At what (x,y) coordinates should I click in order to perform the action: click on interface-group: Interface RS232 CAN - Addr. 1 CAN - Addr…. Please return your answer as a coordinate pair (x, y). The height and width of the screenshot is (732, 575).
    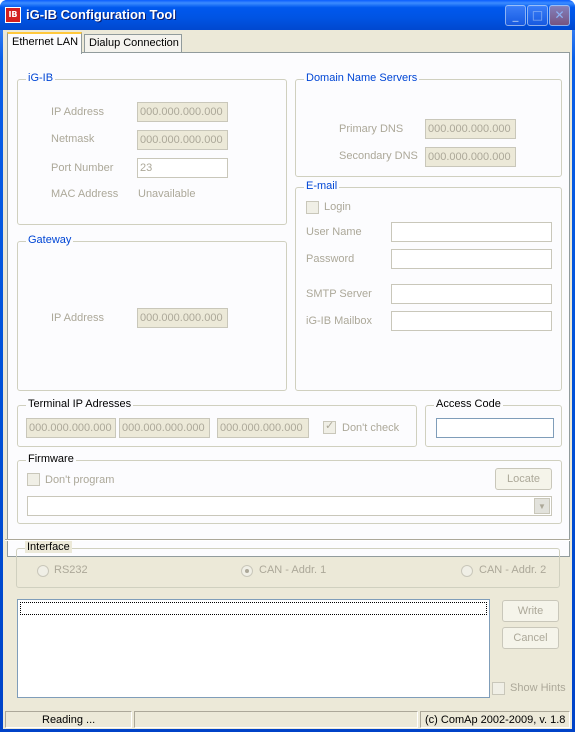
    Looking at the image, I should click on (288, 564).